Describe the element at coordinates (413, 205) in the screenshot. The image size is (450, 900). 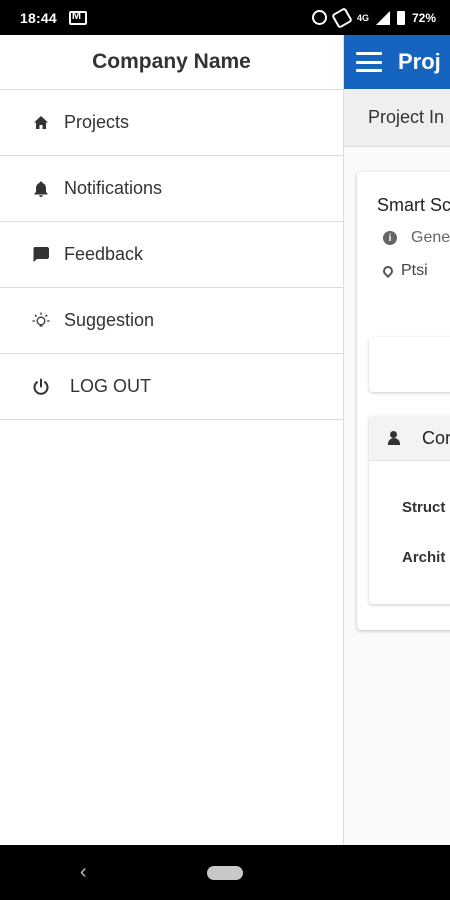
I see `project-name: Smart Sc` at that location.